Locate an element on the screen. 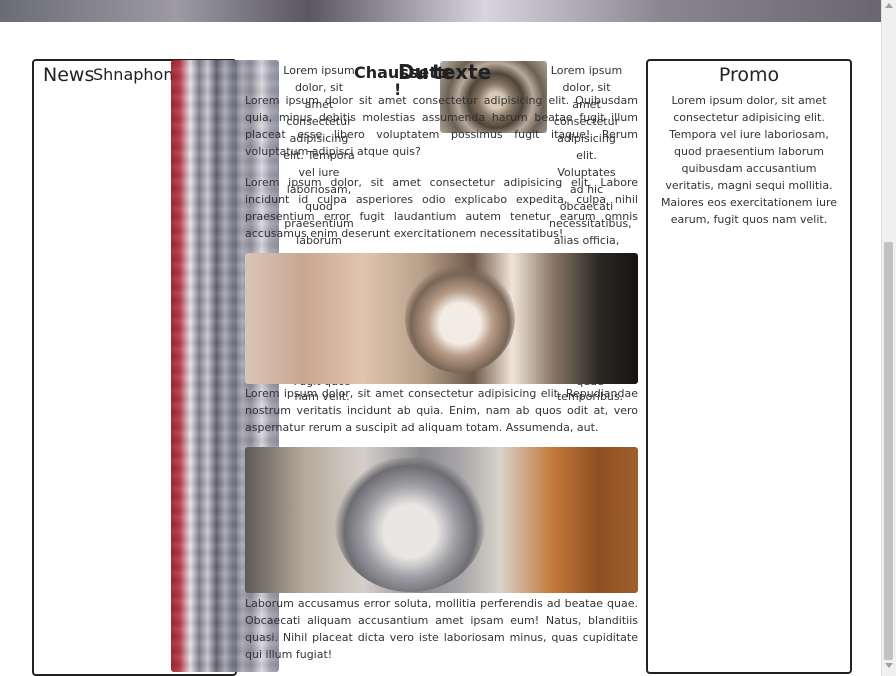 The image size is (896, 676). promo-title: Promo is located at coordinates (749, 75).